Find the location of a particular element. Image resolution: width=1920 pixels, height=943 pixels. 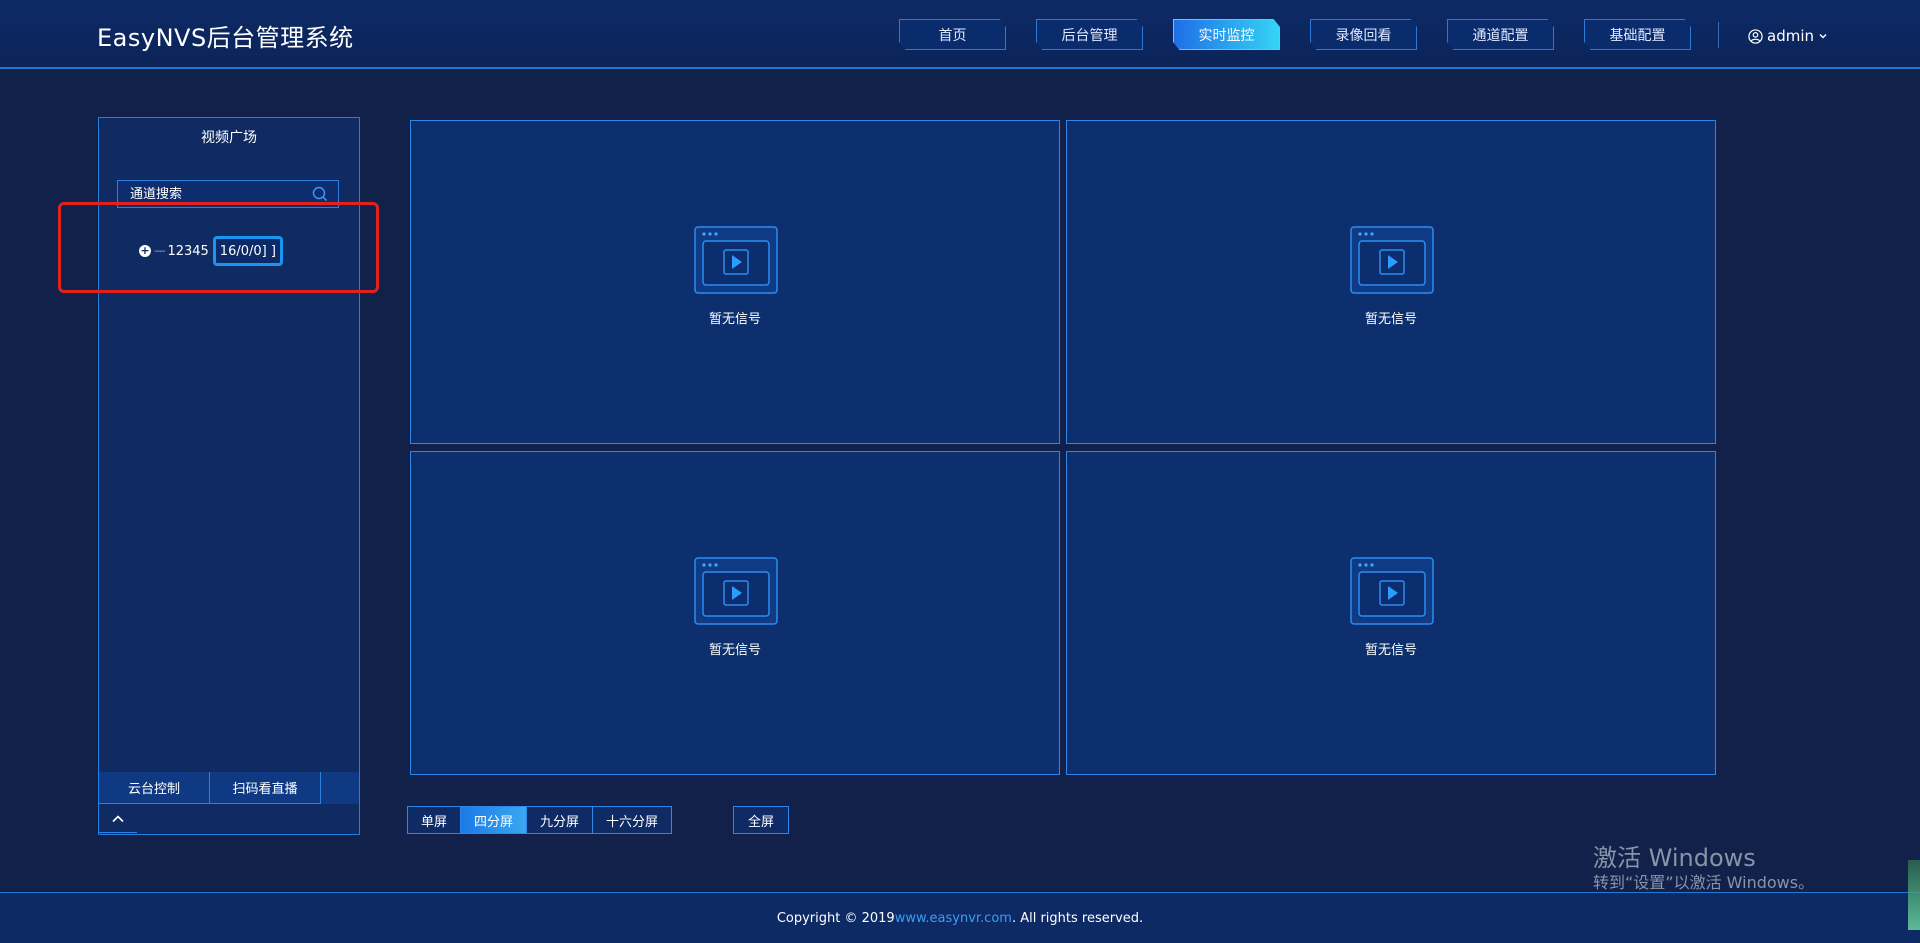

sidebar-bottom: 云台控制 扫码看直播 is located at coordinates (229, 803).